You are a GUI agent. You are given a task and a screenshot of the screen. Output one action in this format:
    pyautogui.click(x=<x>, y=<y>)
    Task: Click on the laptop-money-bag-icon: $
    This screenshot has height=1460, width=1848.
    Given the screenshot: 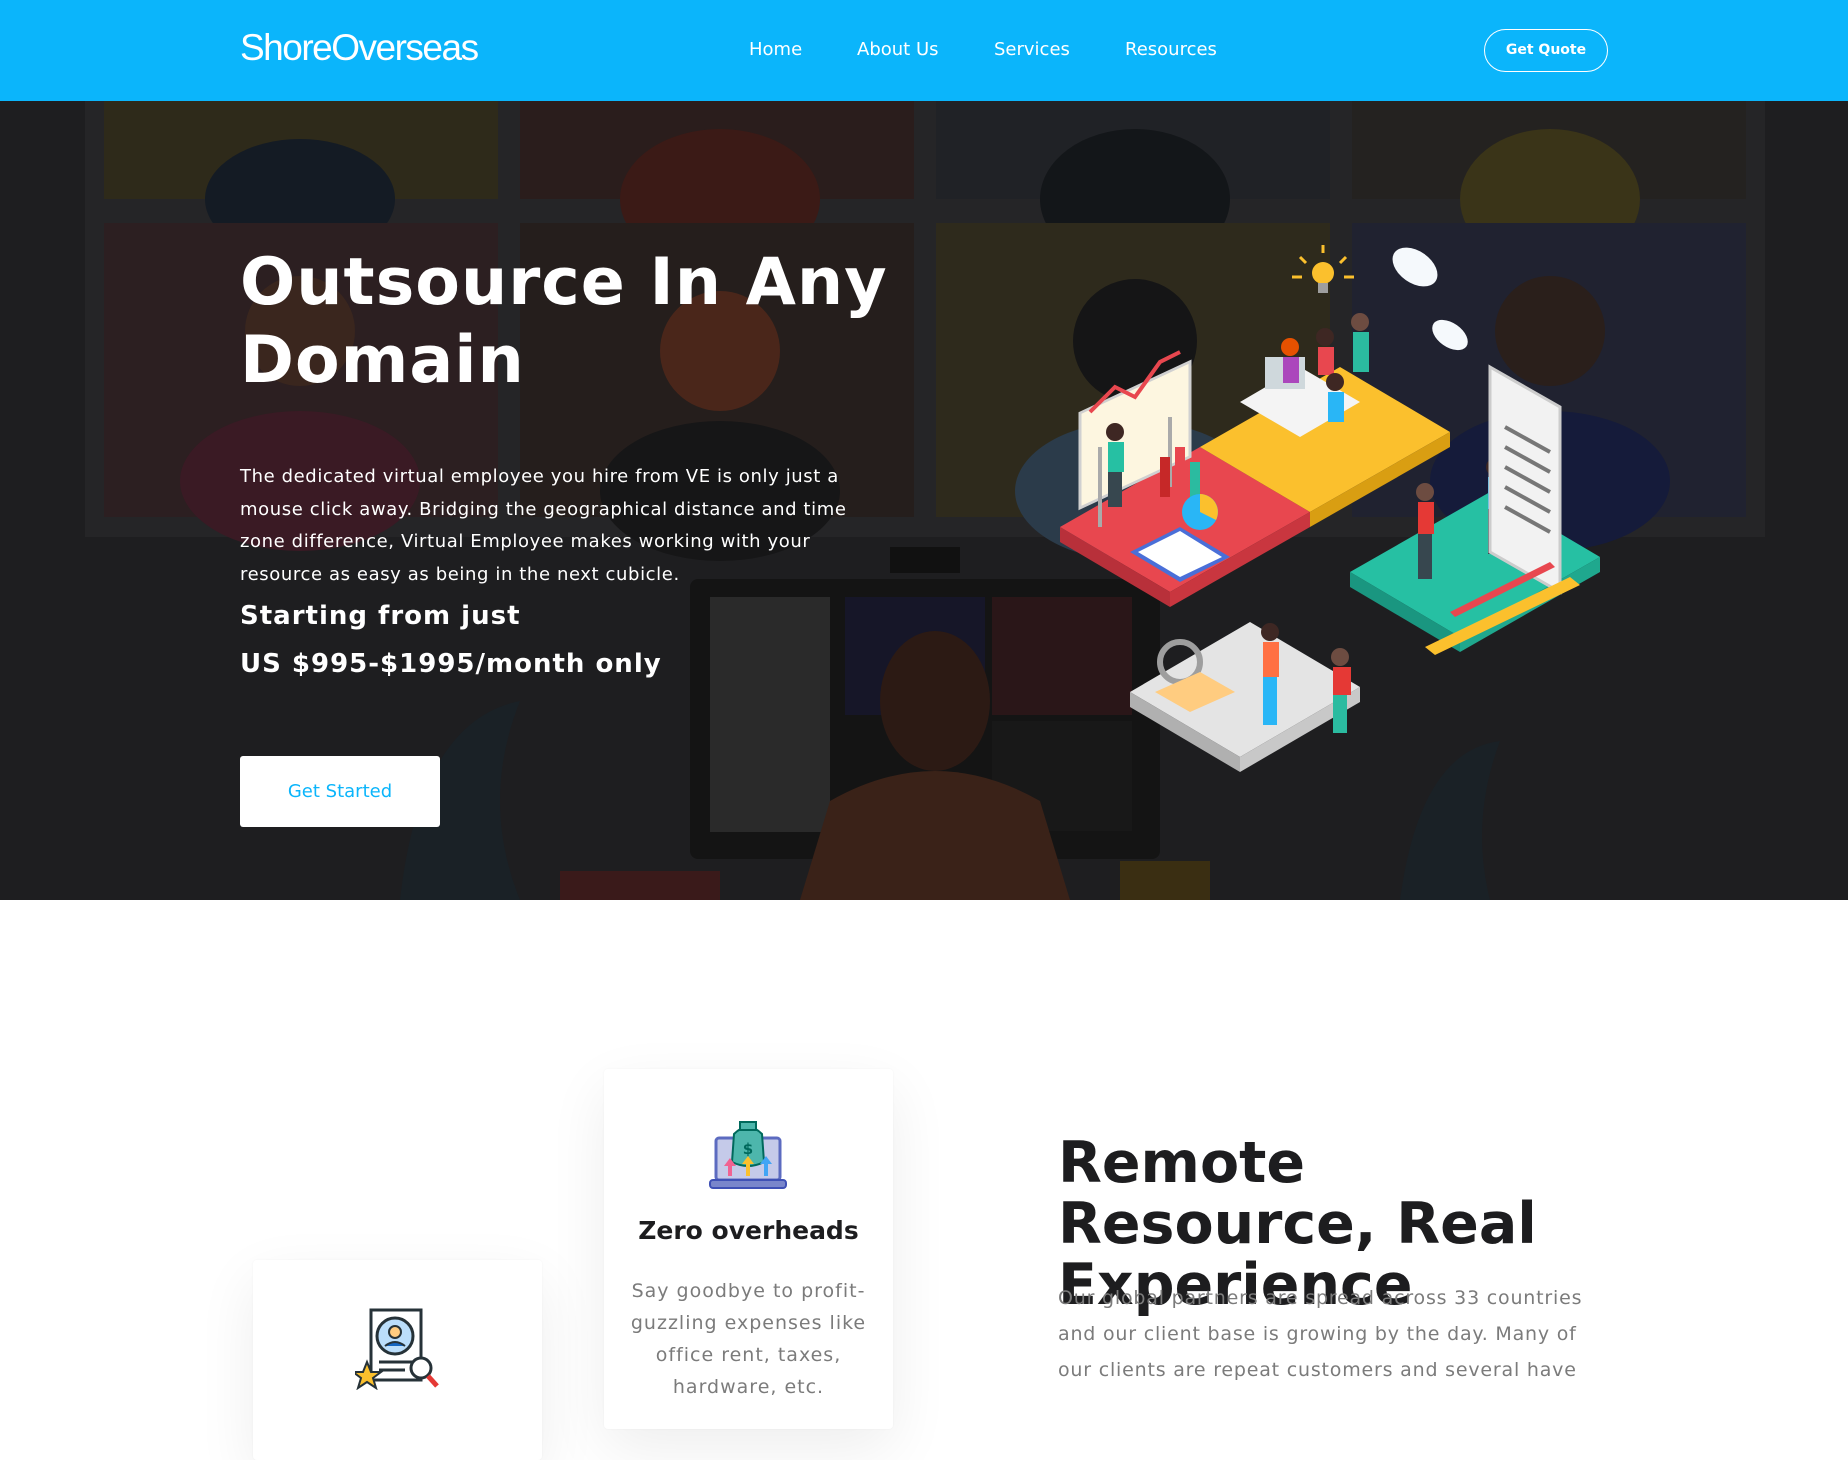 What is the action you would take?
    pyautogui.click(x=748, y=1155)
    